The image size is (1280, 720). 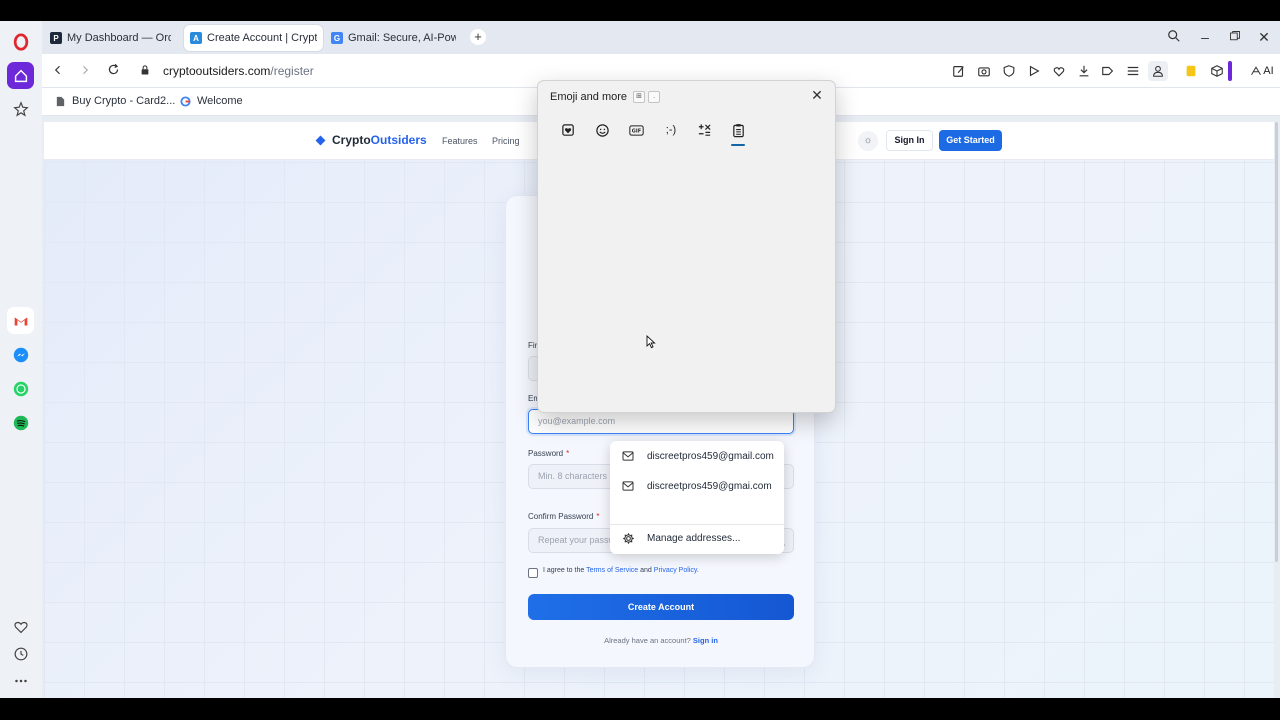 I want to click on terms-checkbox, so click(x=533, y=573).